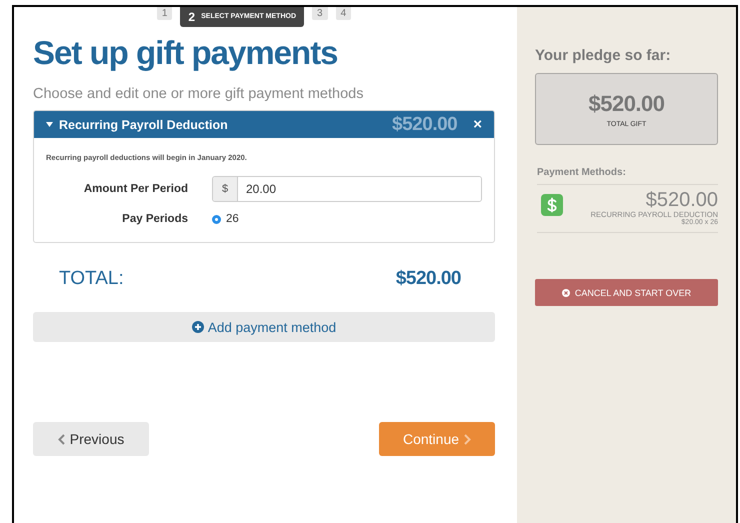  What do you see at coordinates (144, 125) in the screenshot?
I see `method-title: Recurring Payroll Deduction` at bounding box center [144, 125].